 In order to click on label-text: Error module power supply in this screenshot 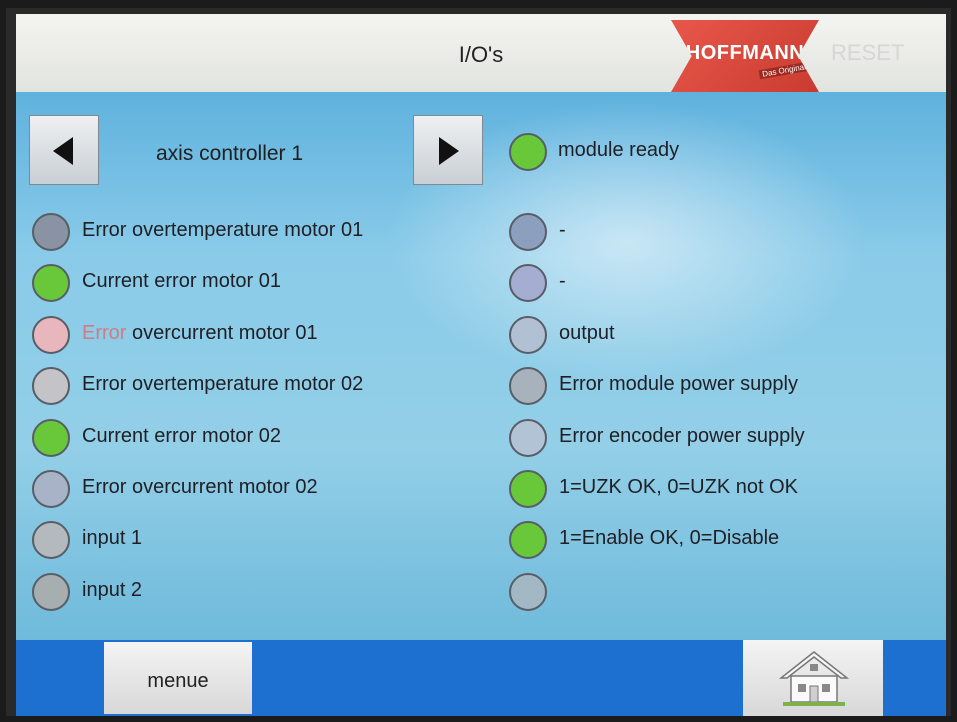, I will do `click(678, 384)`.